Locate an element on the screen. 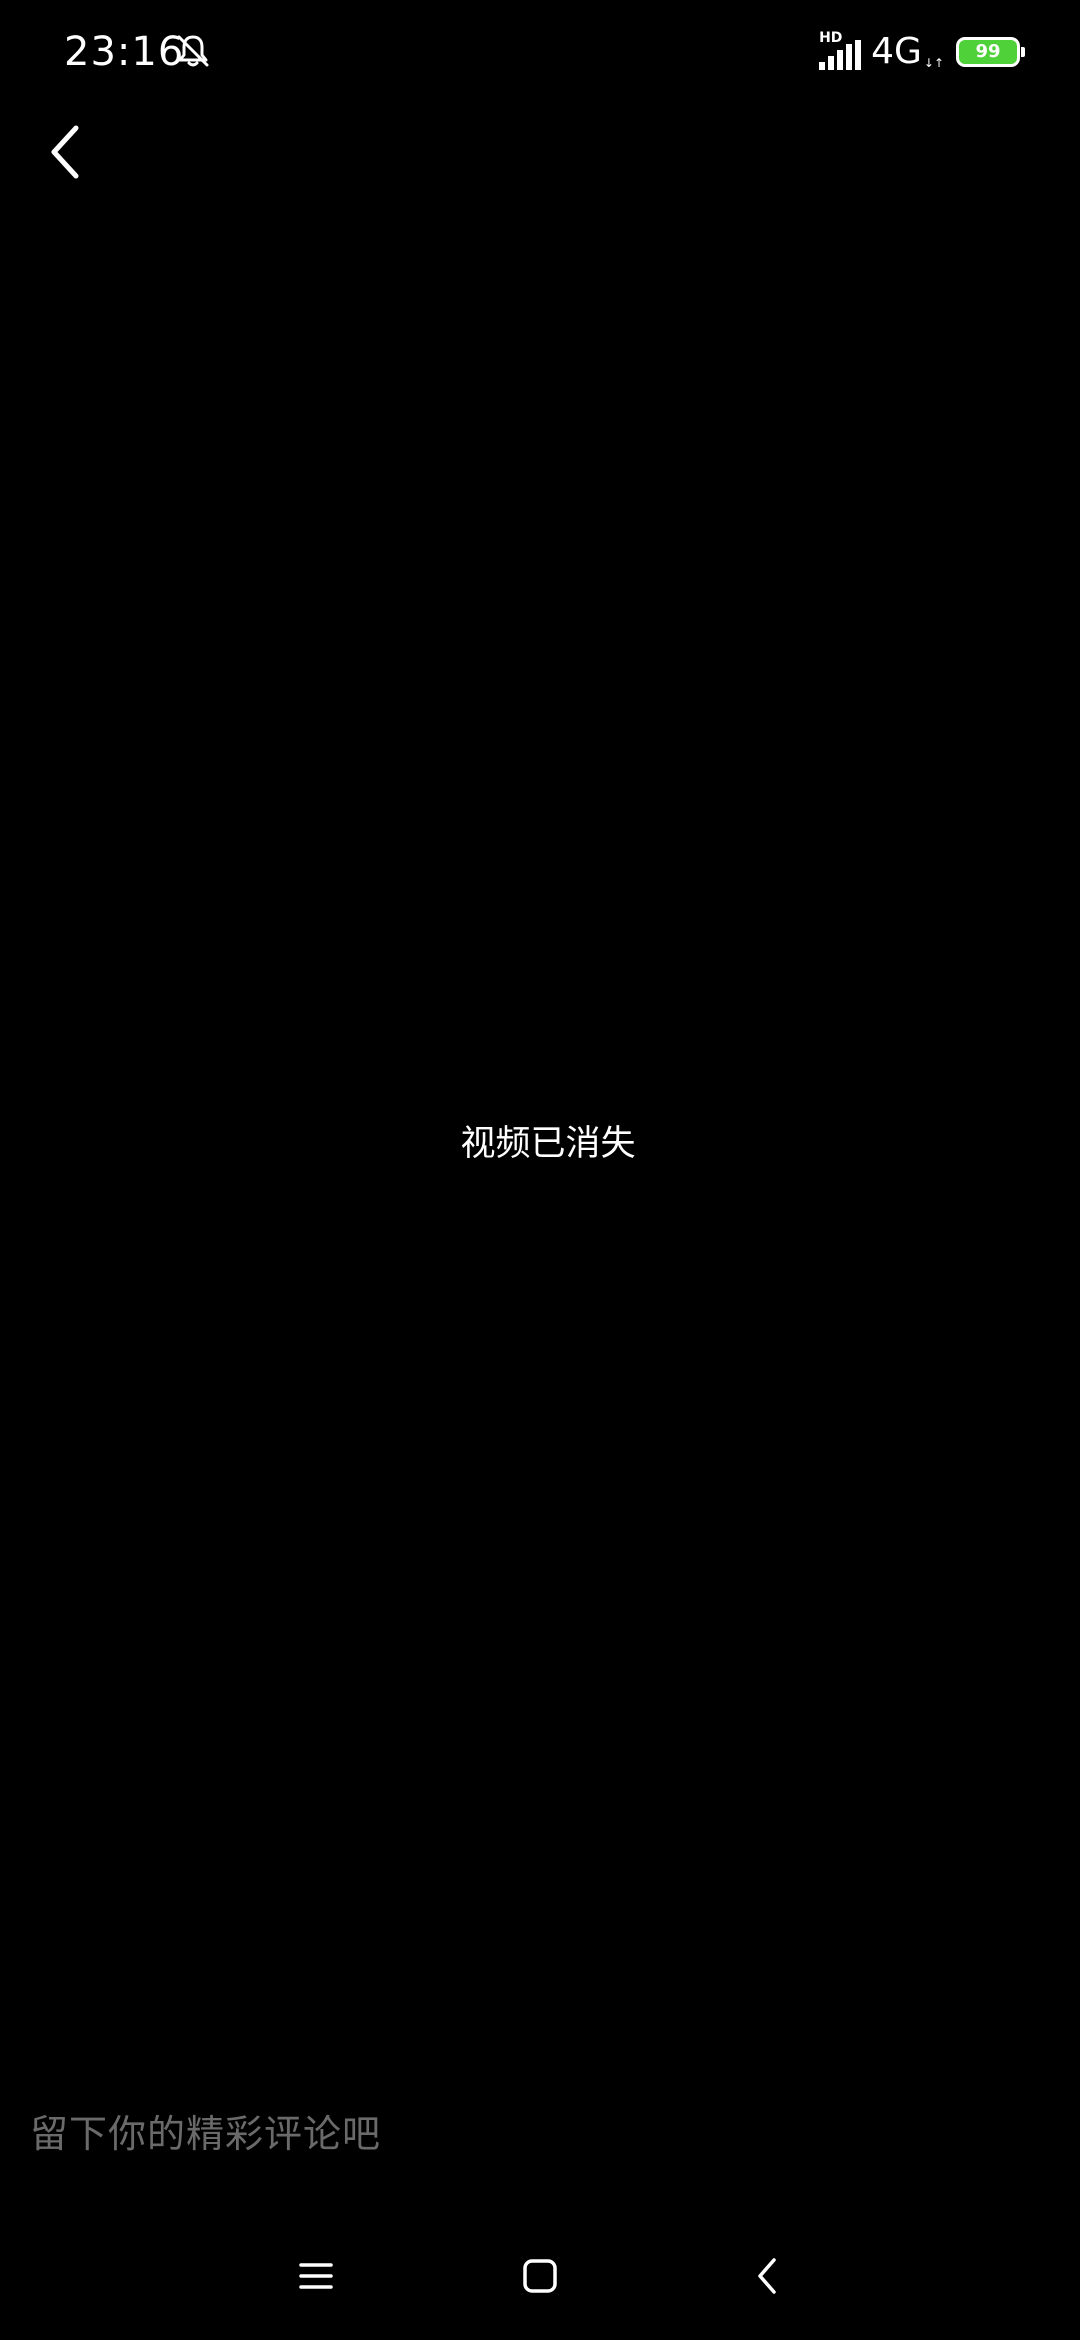 Image resolution: width=1080 pixels, height=2340 pixels. bell-off-icon is located at coordinates (193, 51).